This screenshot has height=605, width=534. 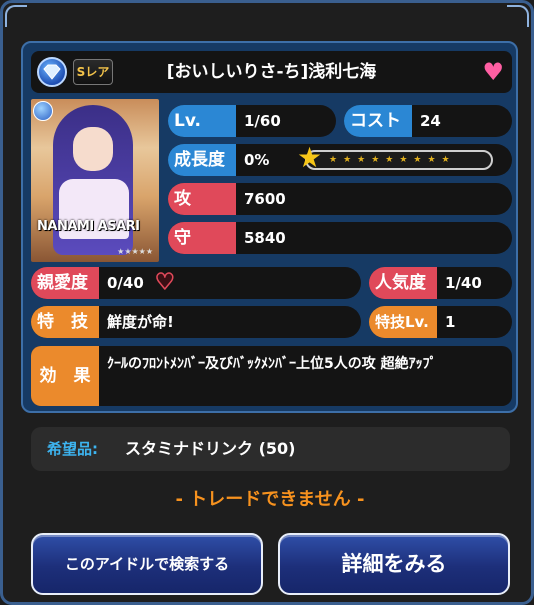 What do you see at coordinates (257, 160) in the screenshot?
I see `growth-value: 0%` at bounding box center [257, 160].